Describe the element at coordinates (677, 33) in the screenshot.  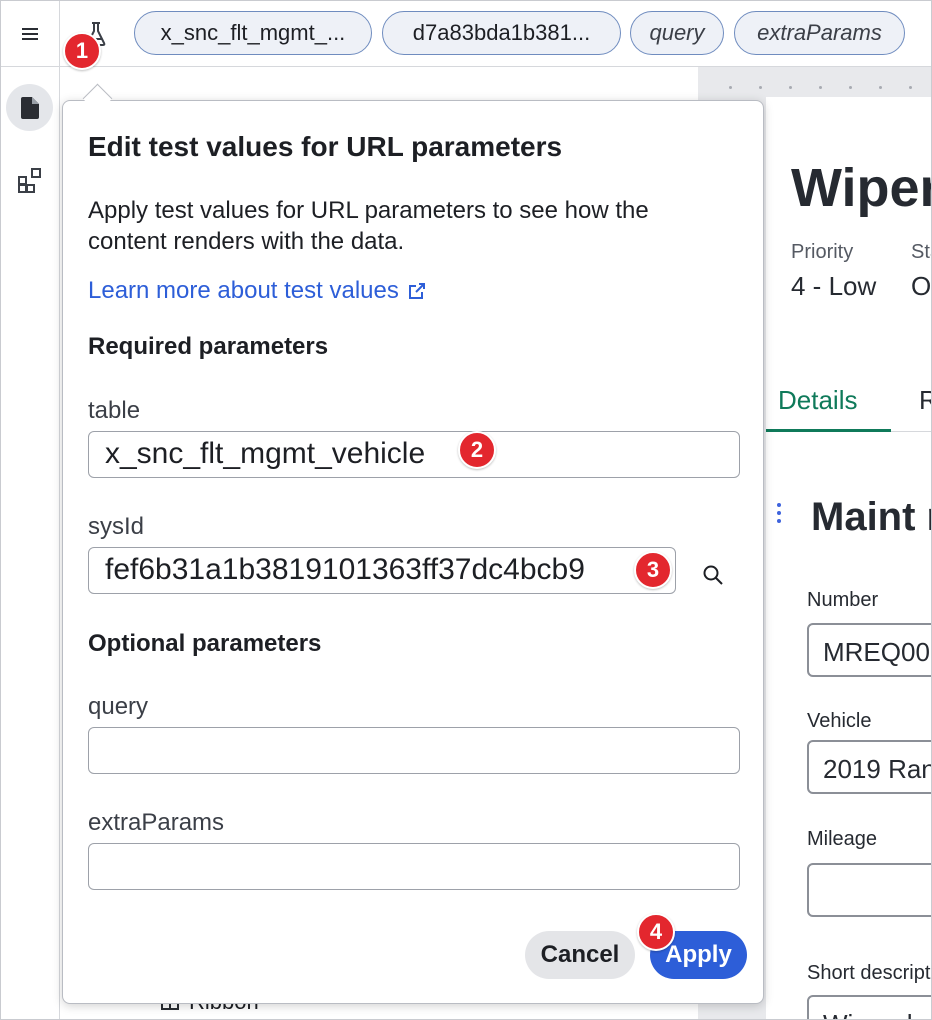
I see `url-param-pill-query: query` at that location.